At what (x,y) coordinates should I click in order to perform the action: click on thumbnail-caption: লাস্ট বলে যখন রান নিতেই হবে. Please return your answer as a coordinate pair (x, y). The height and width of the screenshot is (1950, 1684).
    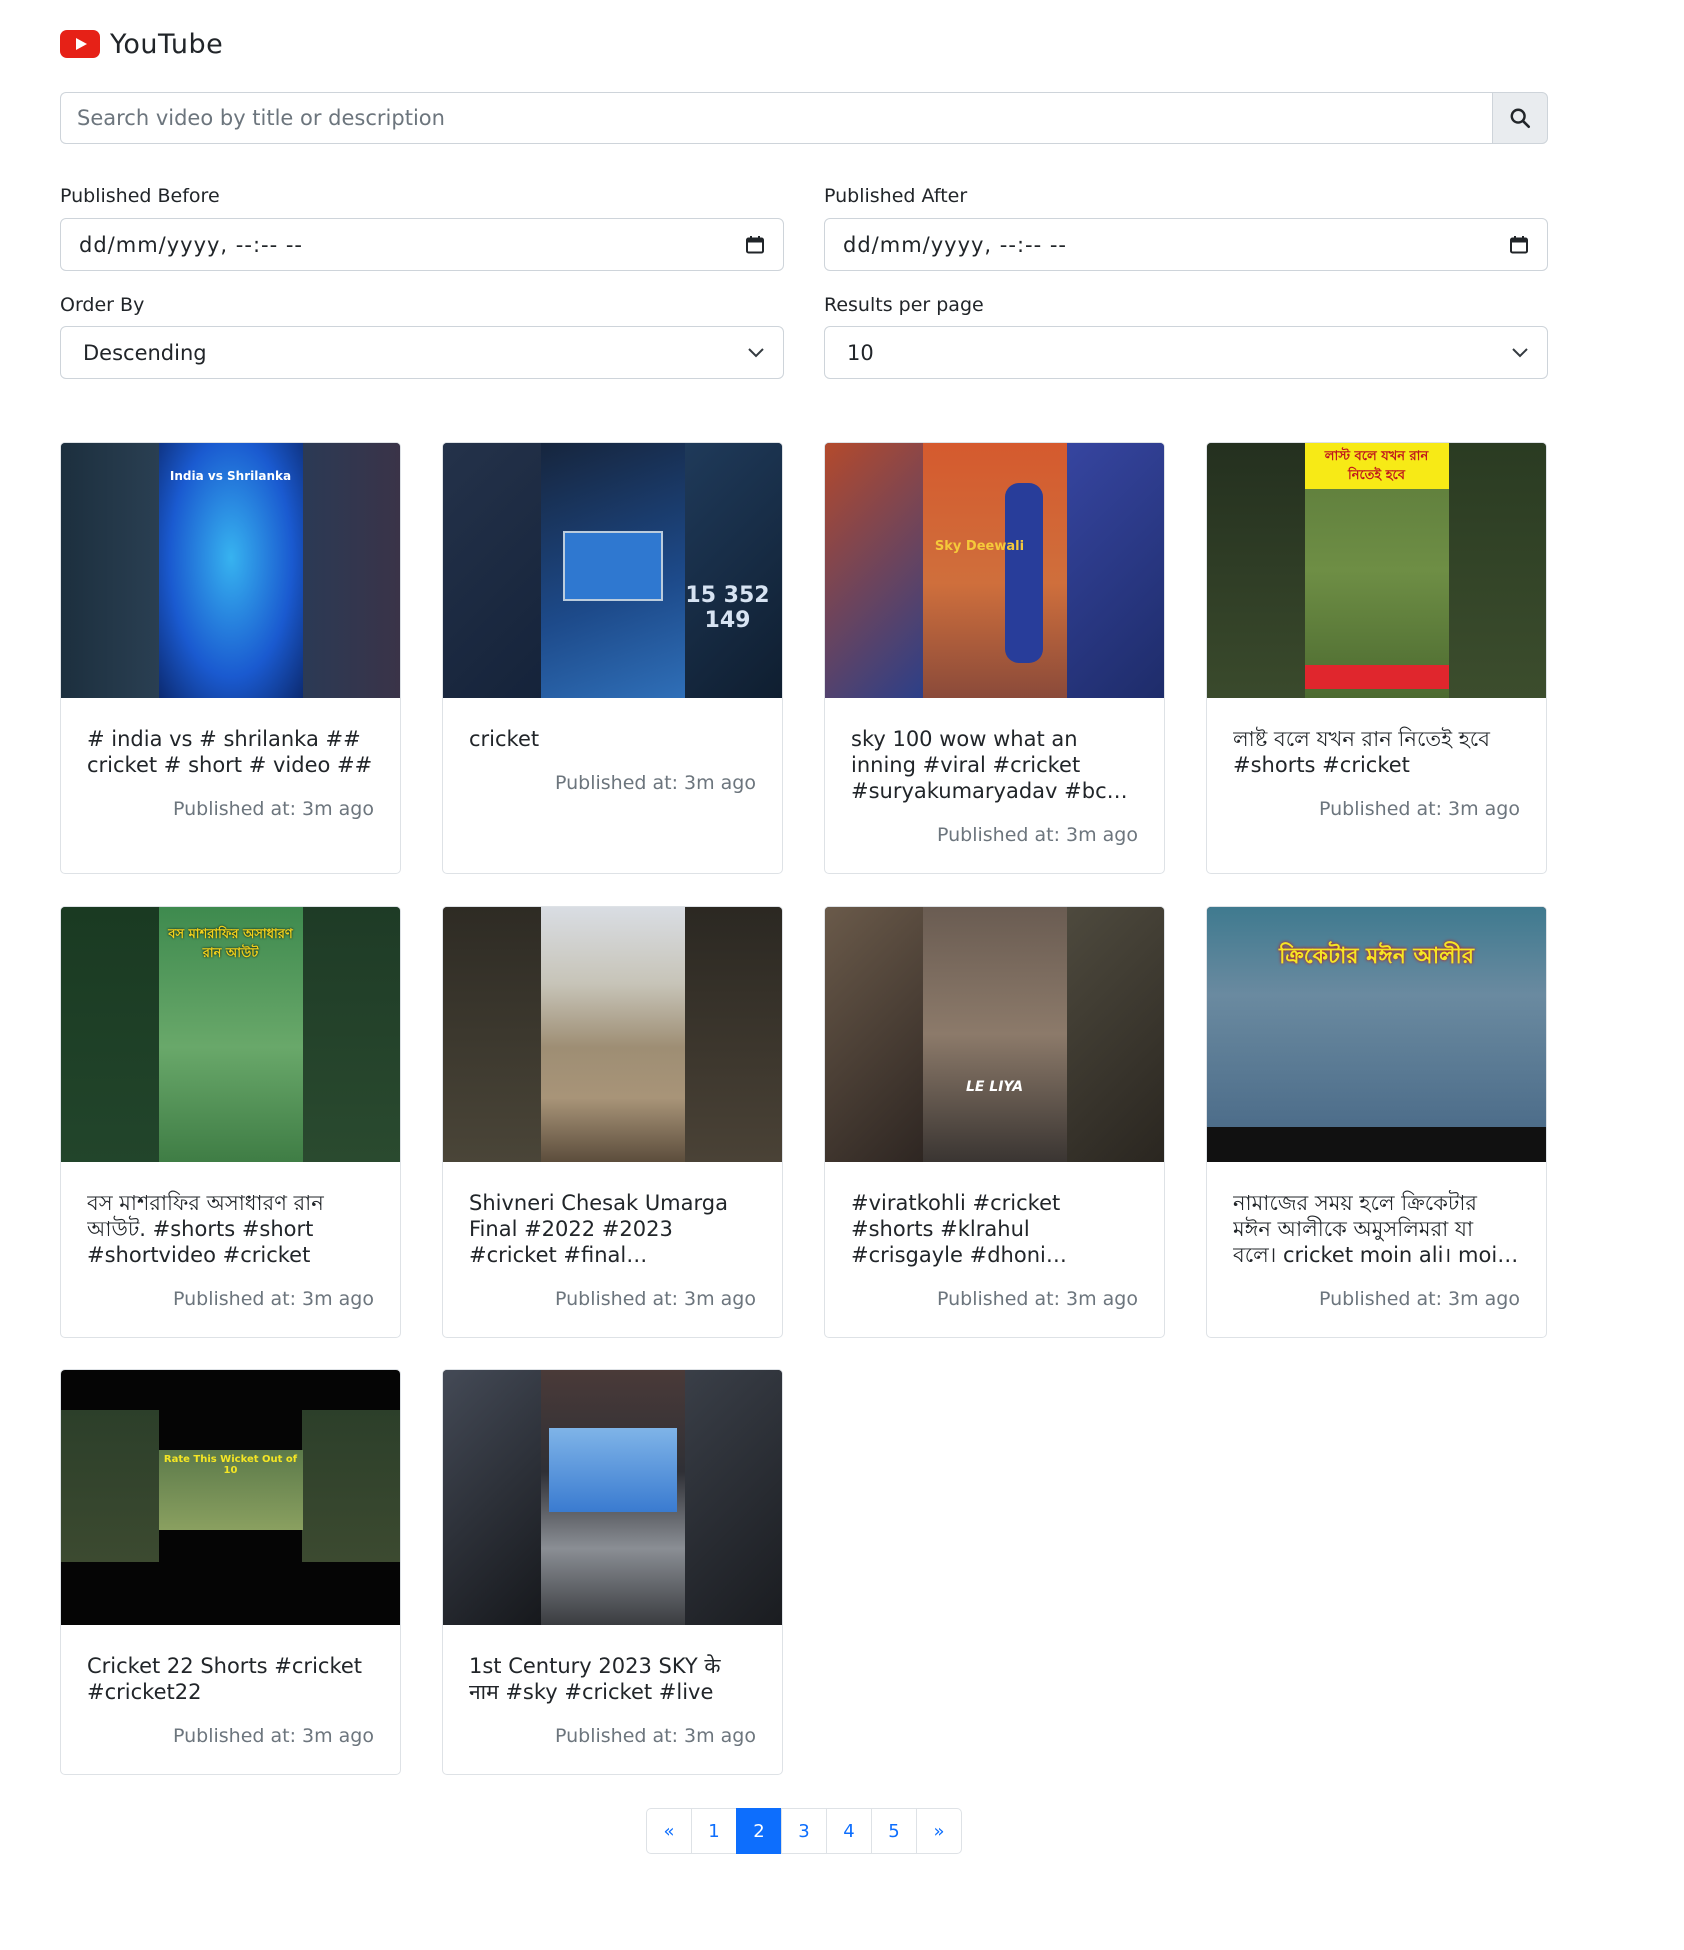
    Looking at the image, I should click on (1376, 466).